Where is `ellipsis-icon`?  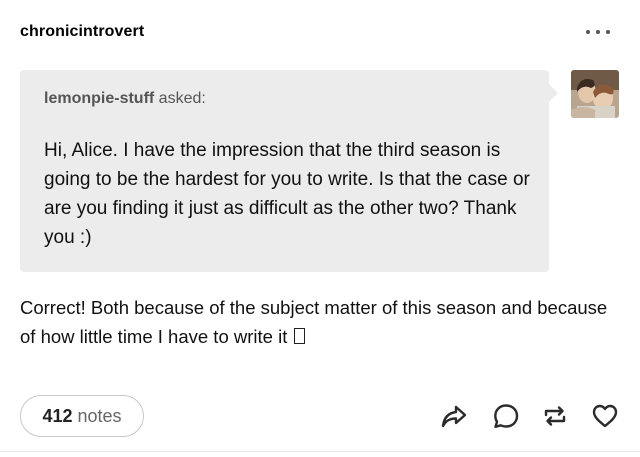
ellipsis-icon is located at coordinates (598, 32).